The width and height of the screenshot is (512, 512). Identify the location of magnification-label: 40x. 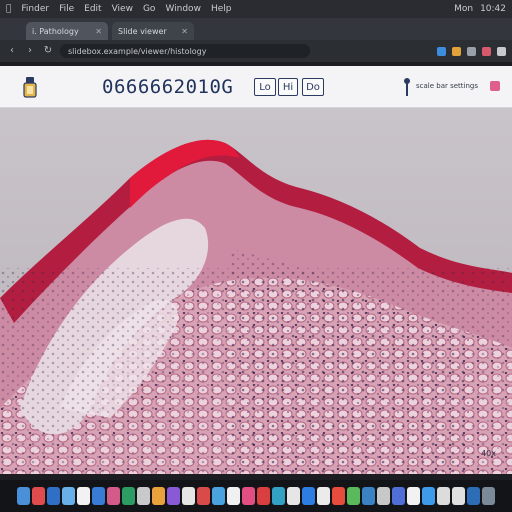
(488, 453).